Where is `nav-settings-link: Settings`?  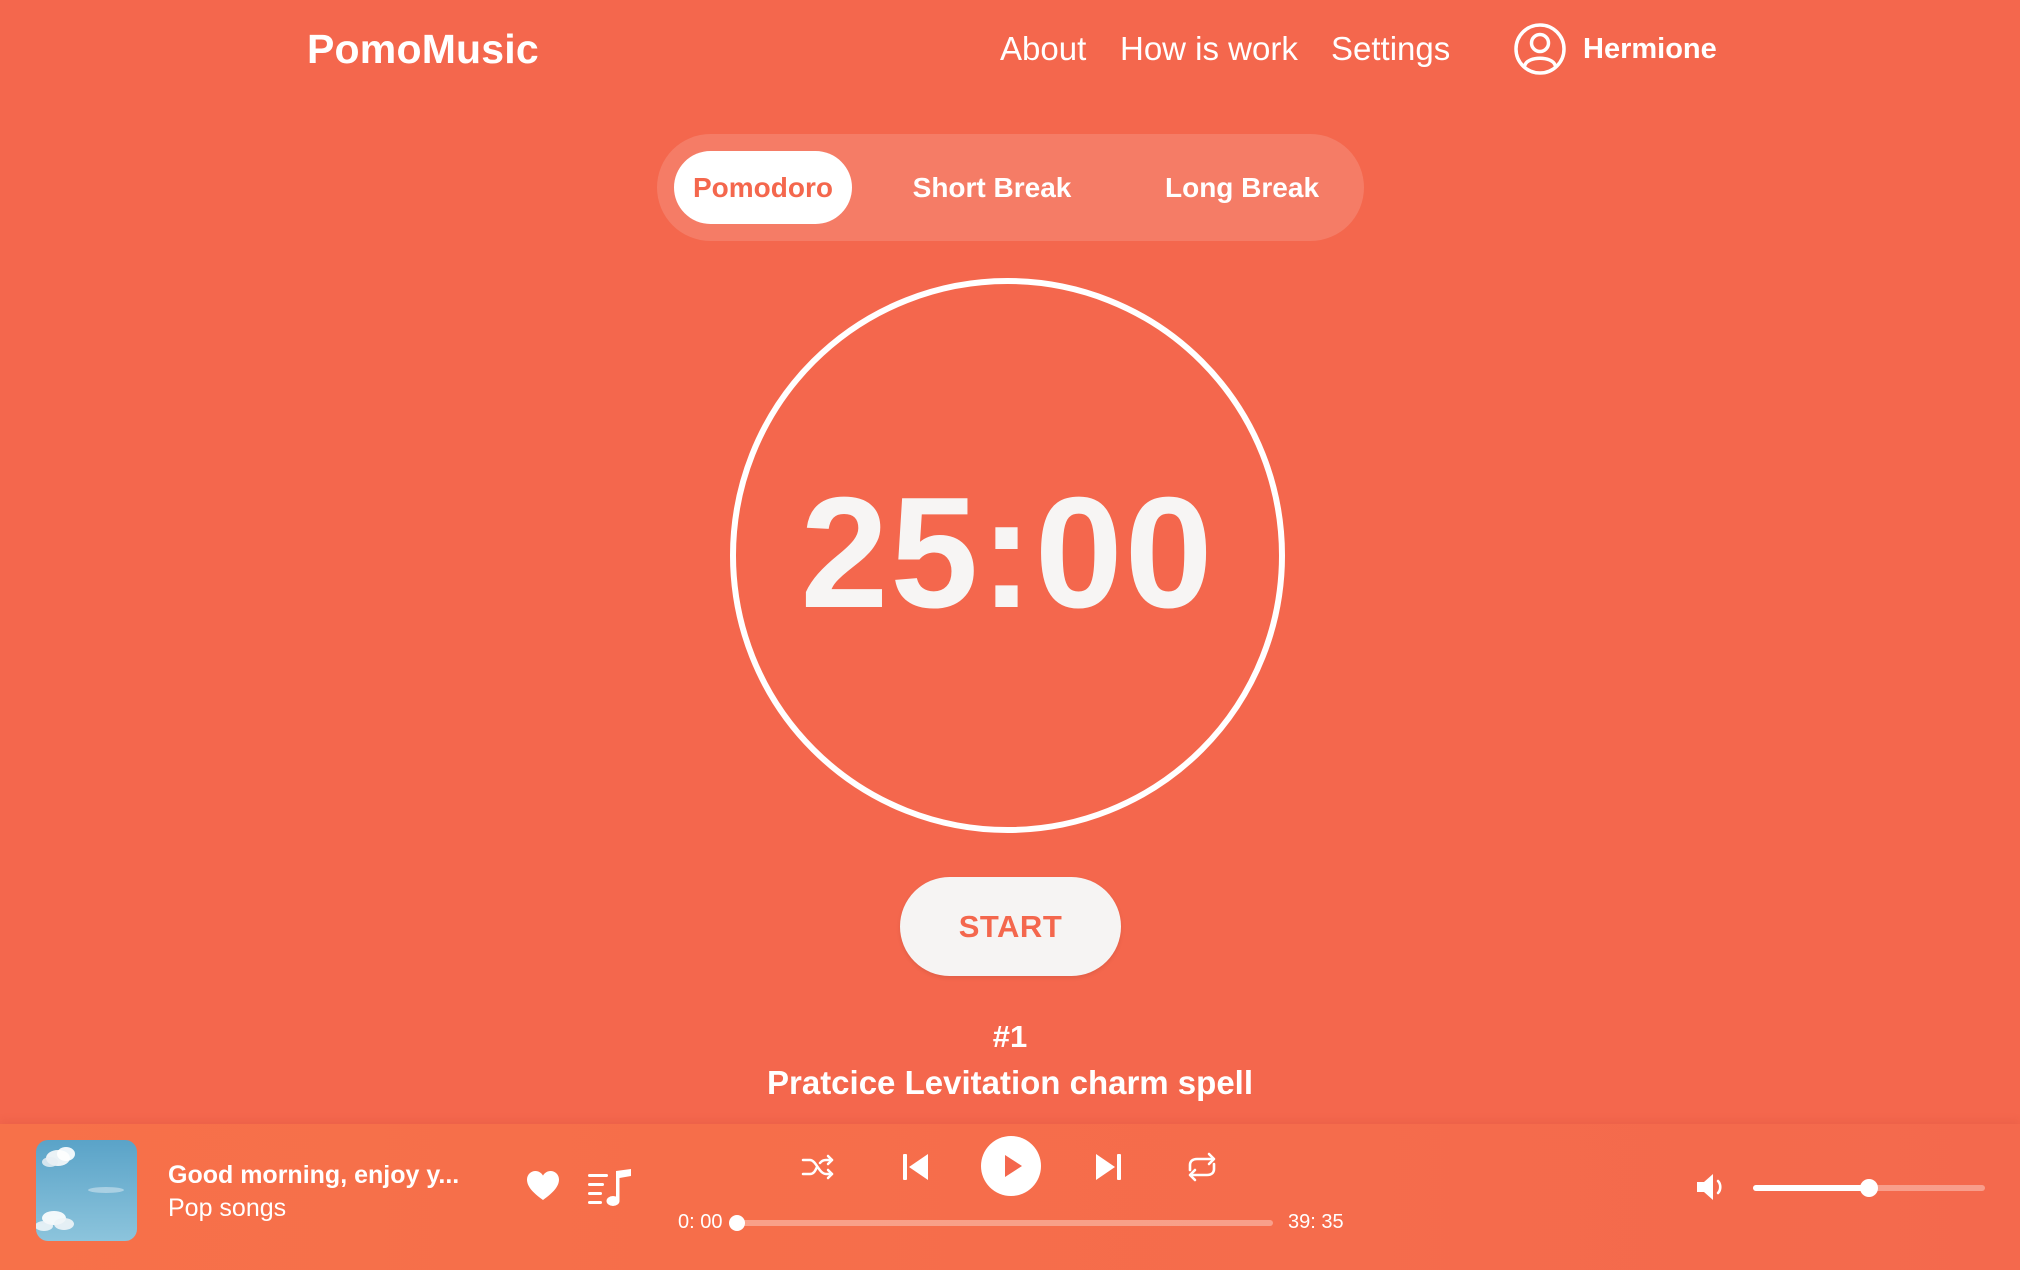
nav-settings-link: Settings is located at coordinates (1390, 49).